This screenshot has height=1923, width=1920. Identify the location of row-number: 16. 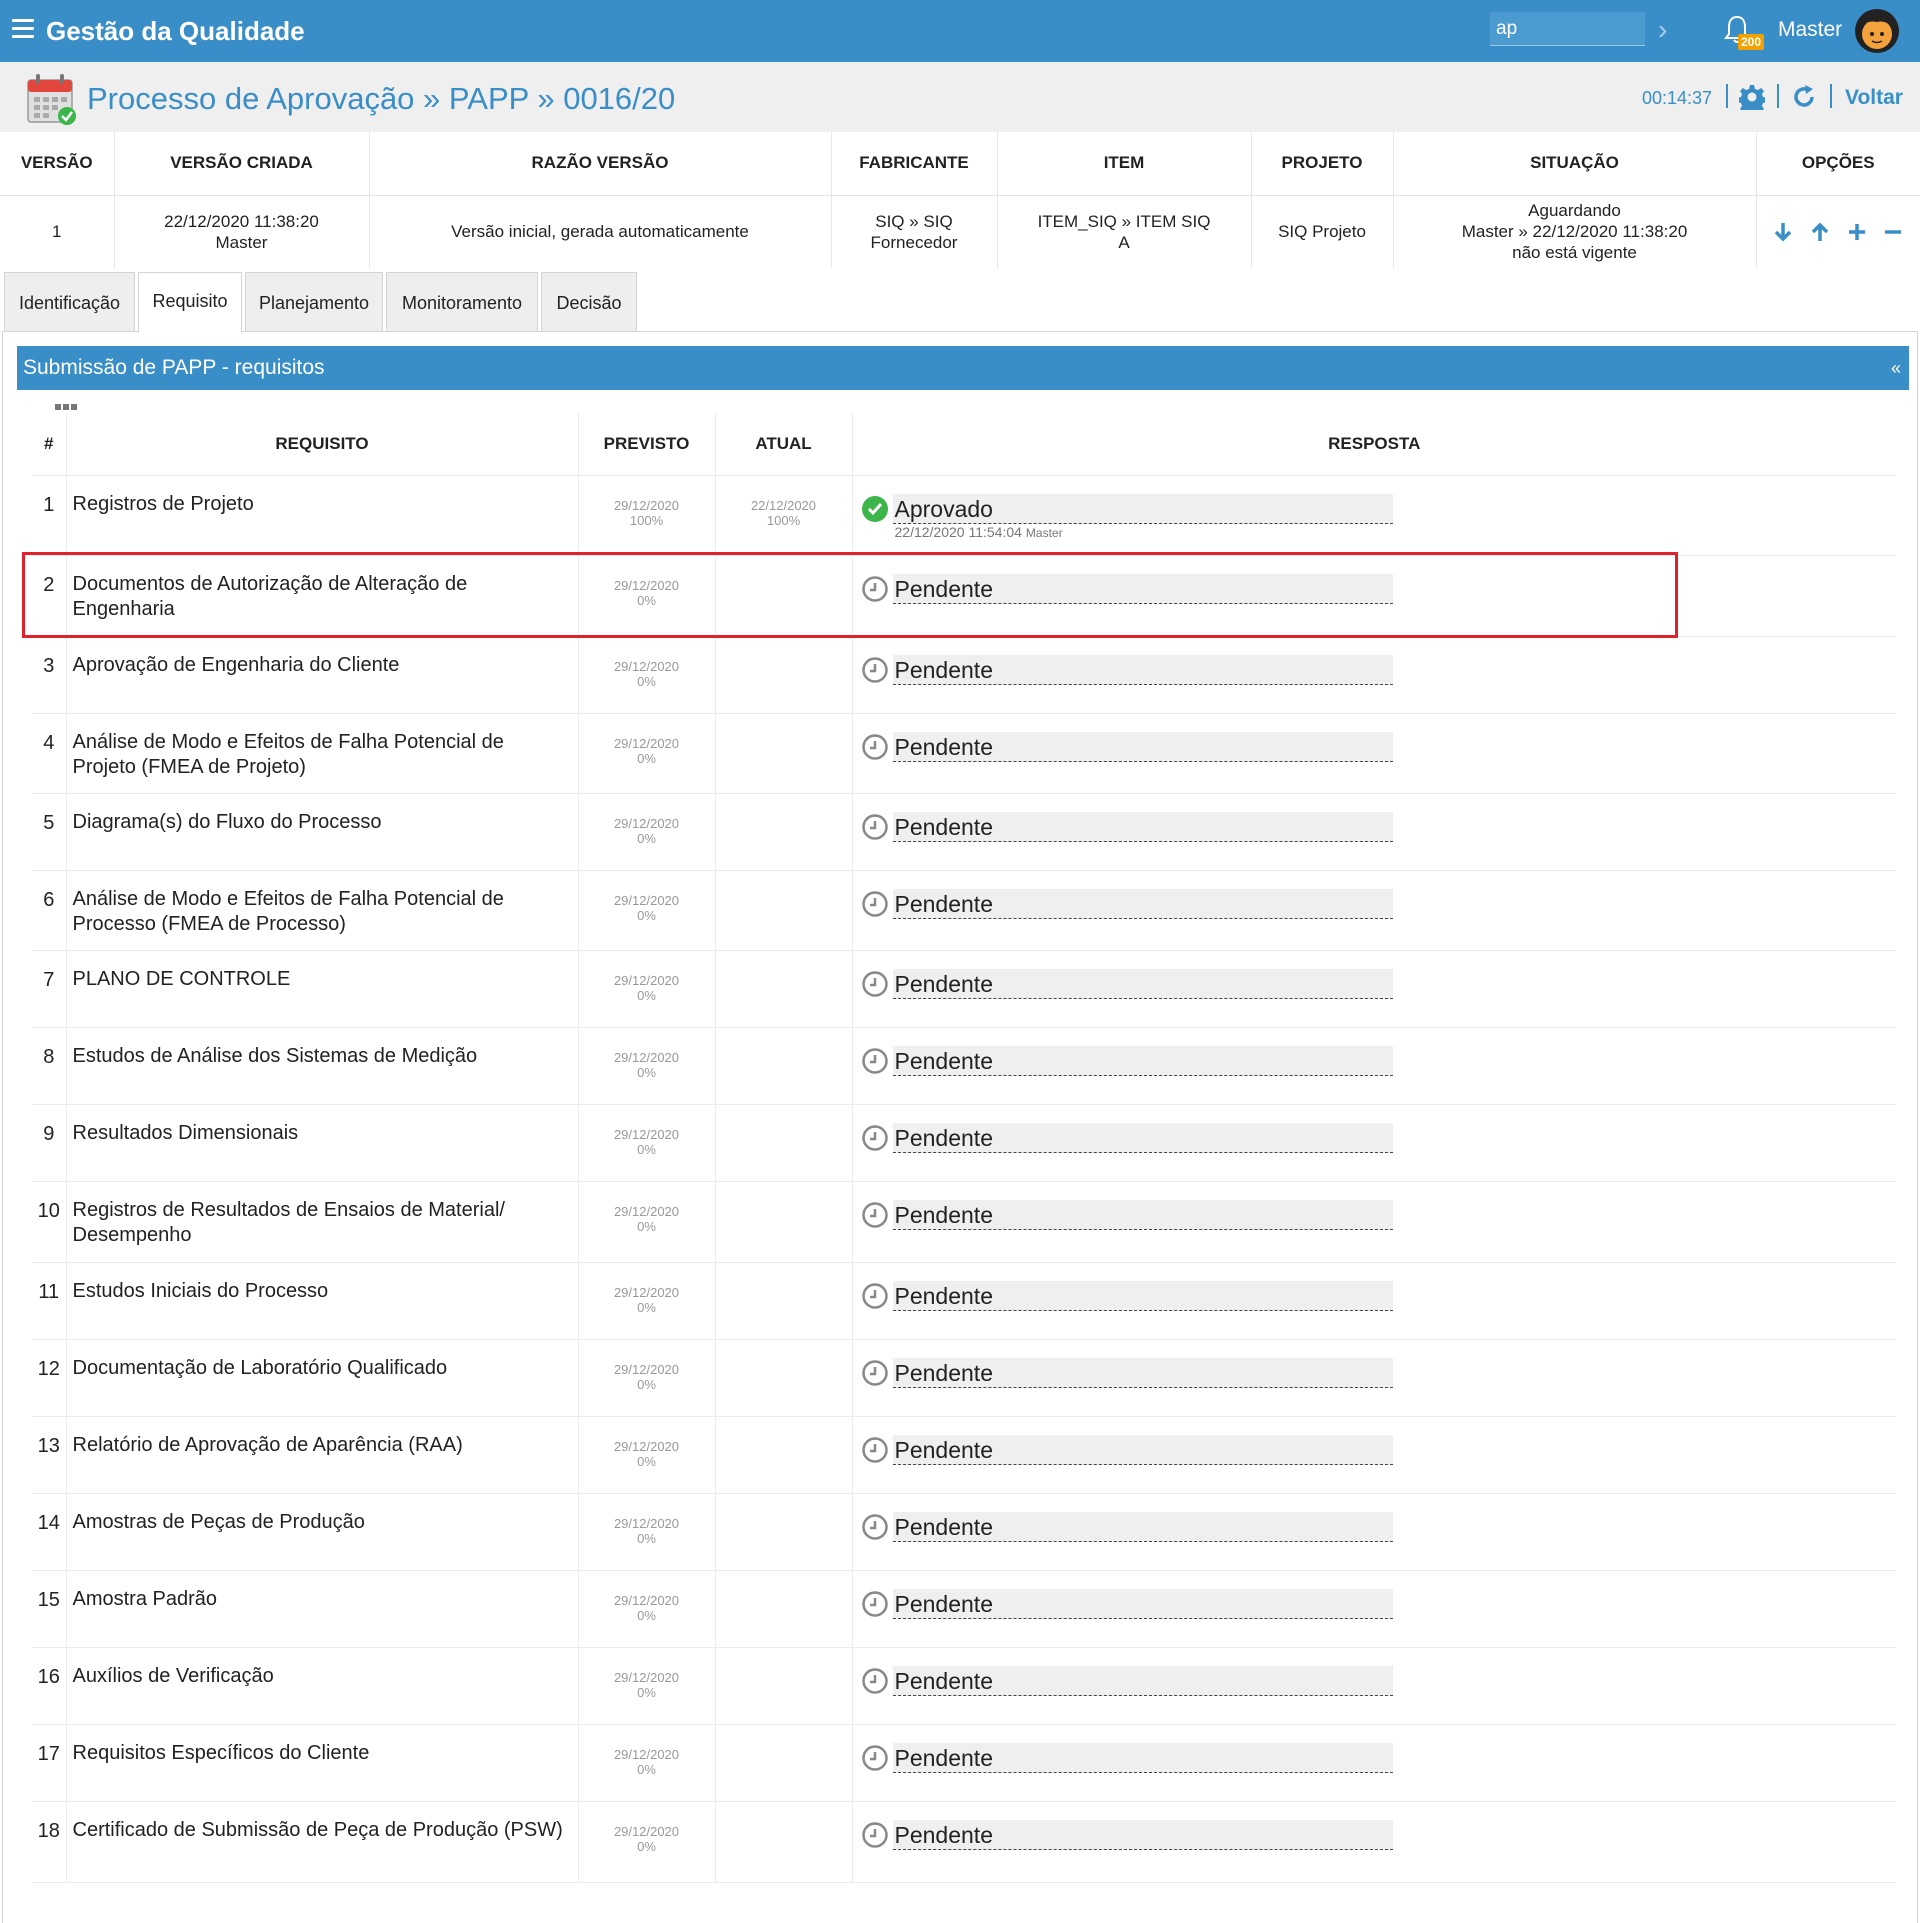
(49, 1686).